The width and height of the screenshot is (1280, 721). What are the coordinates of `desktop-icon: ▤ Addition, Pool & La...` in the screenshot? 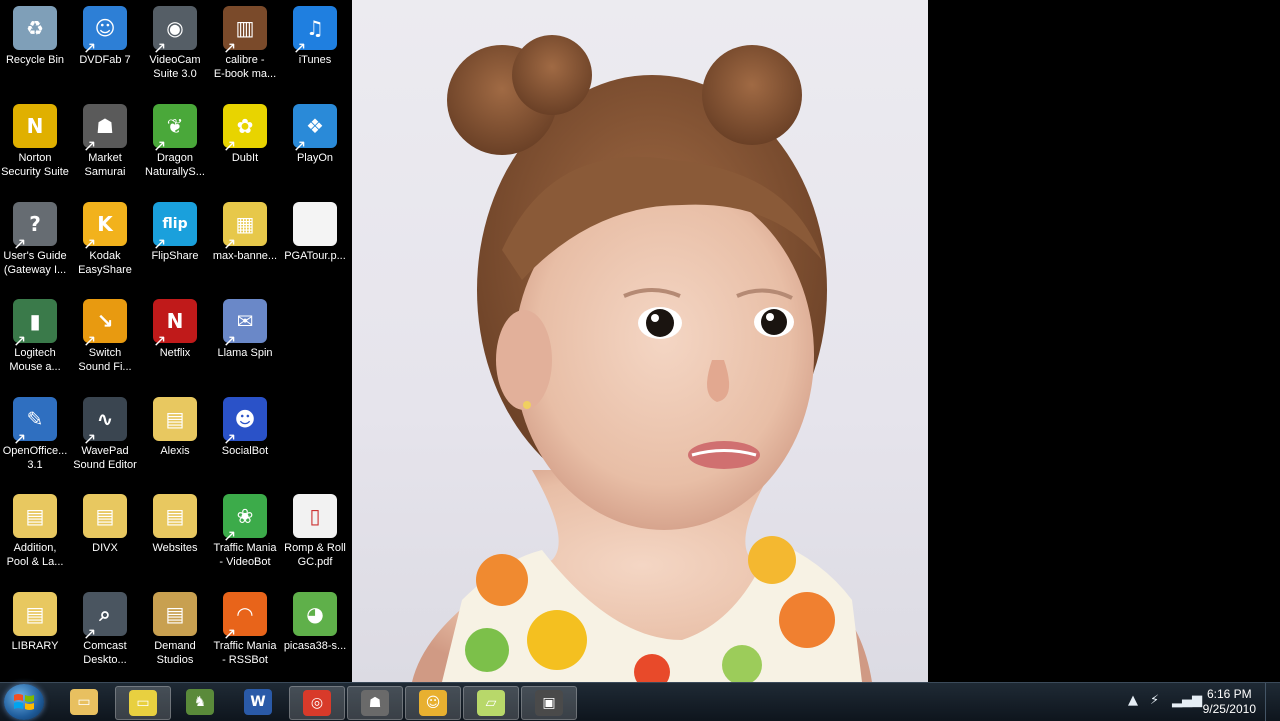 It's located at (35, 537).